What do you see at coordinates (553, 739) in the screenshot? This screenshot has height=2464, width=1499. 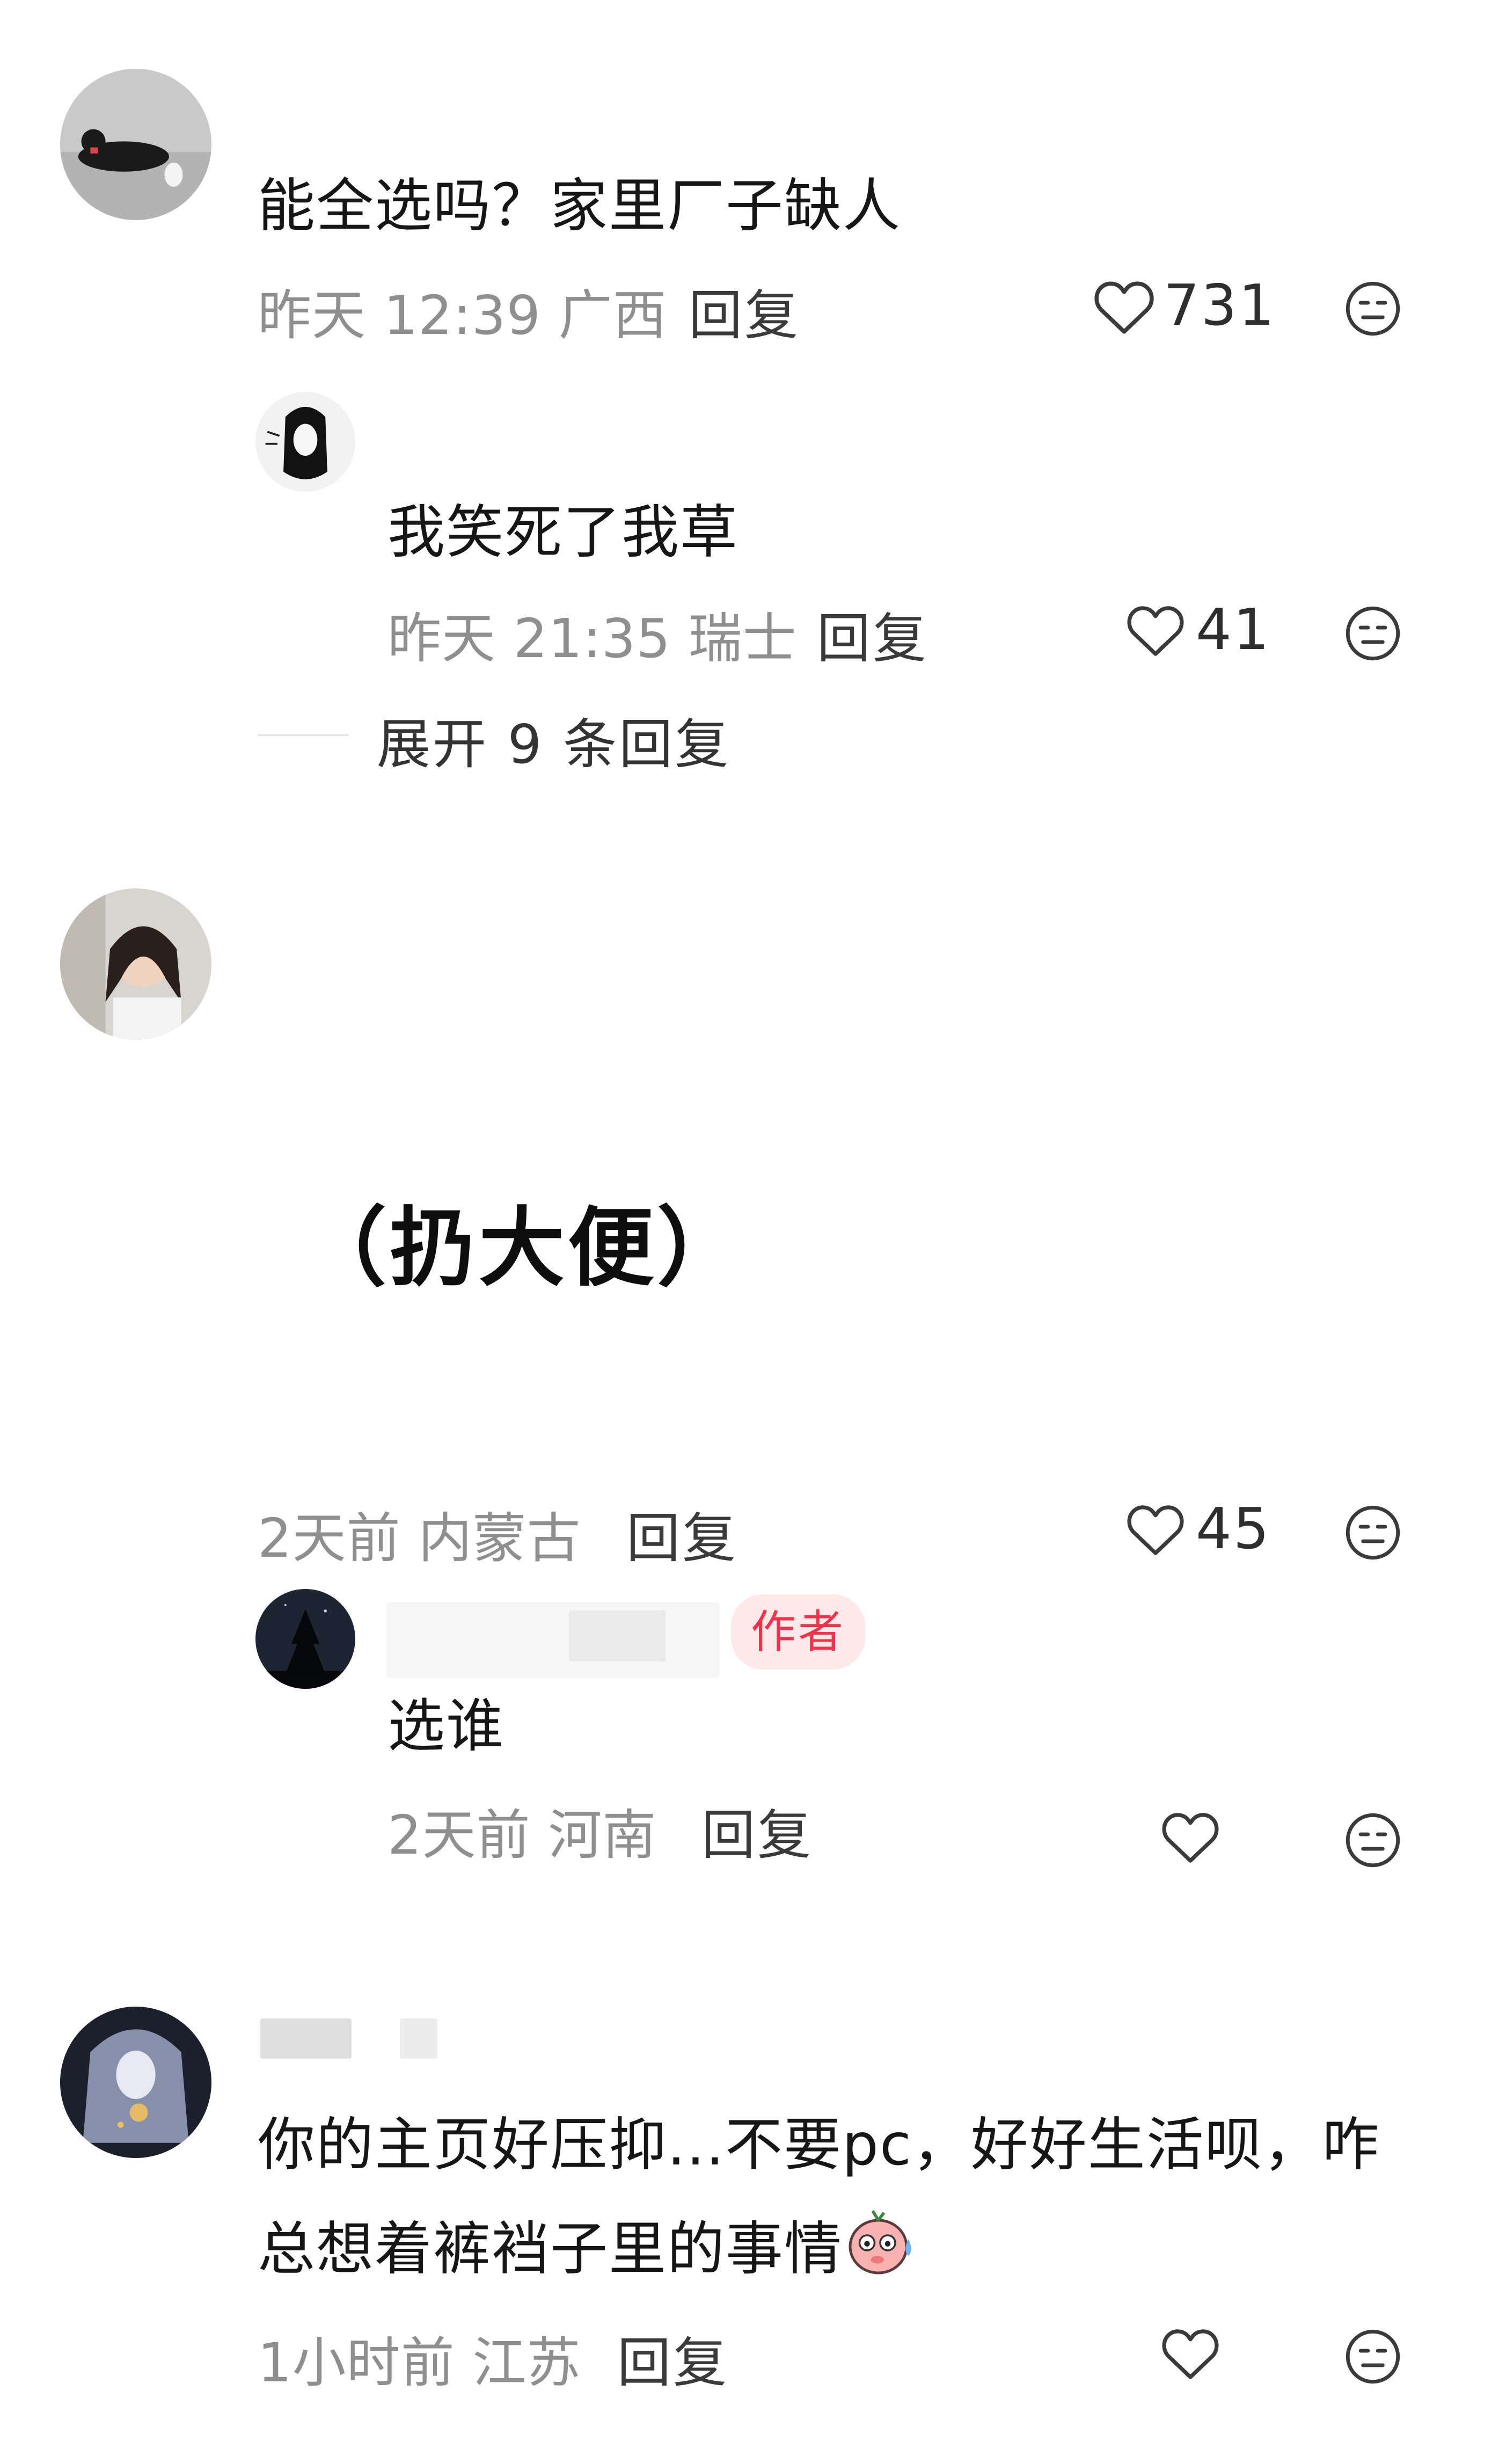 I see `expand-replies-button: 展开 9 条回复` at bounding box center [553, 739].